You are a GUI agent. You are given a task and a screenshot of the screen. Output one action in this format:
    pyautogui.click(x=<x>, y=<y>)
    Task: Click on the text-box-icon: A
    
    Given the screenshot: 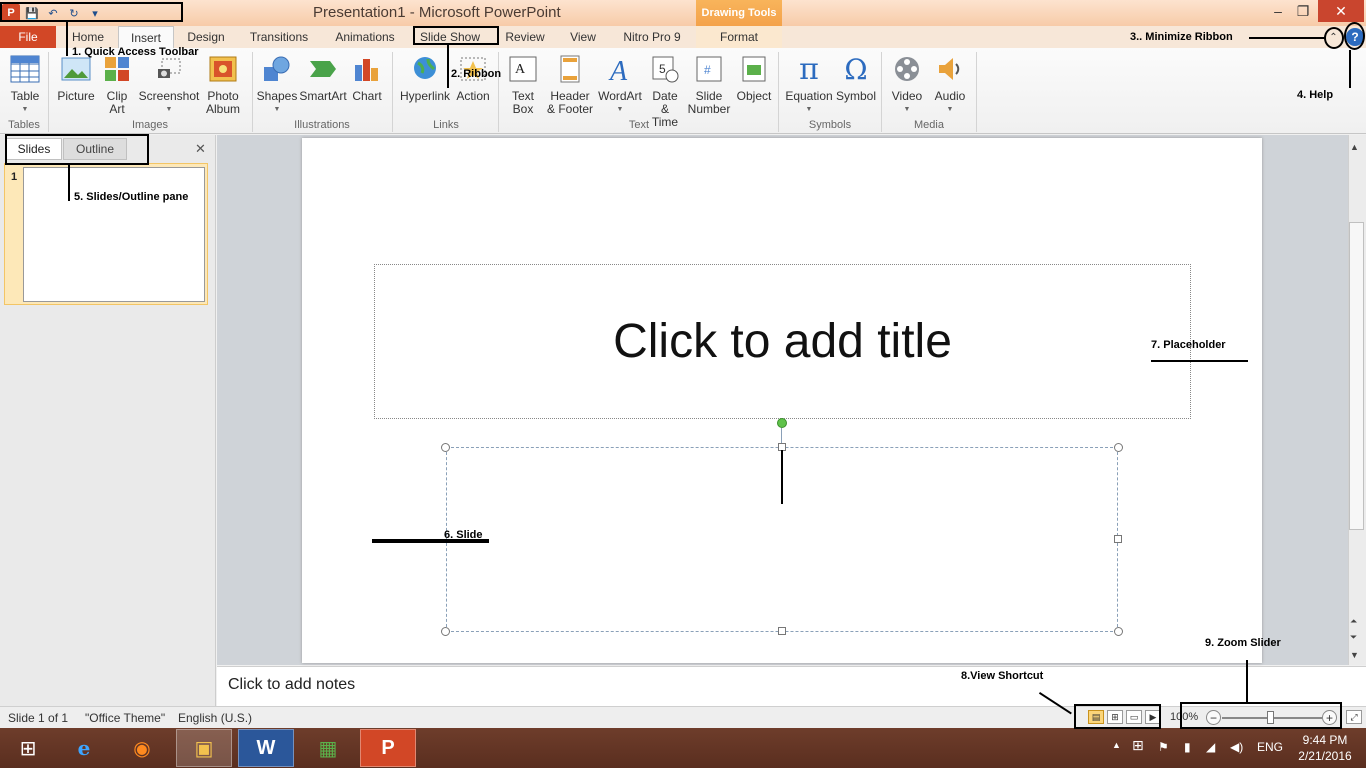 What is the action you would take?
    pyautogui.click(x=523, y=69)
    